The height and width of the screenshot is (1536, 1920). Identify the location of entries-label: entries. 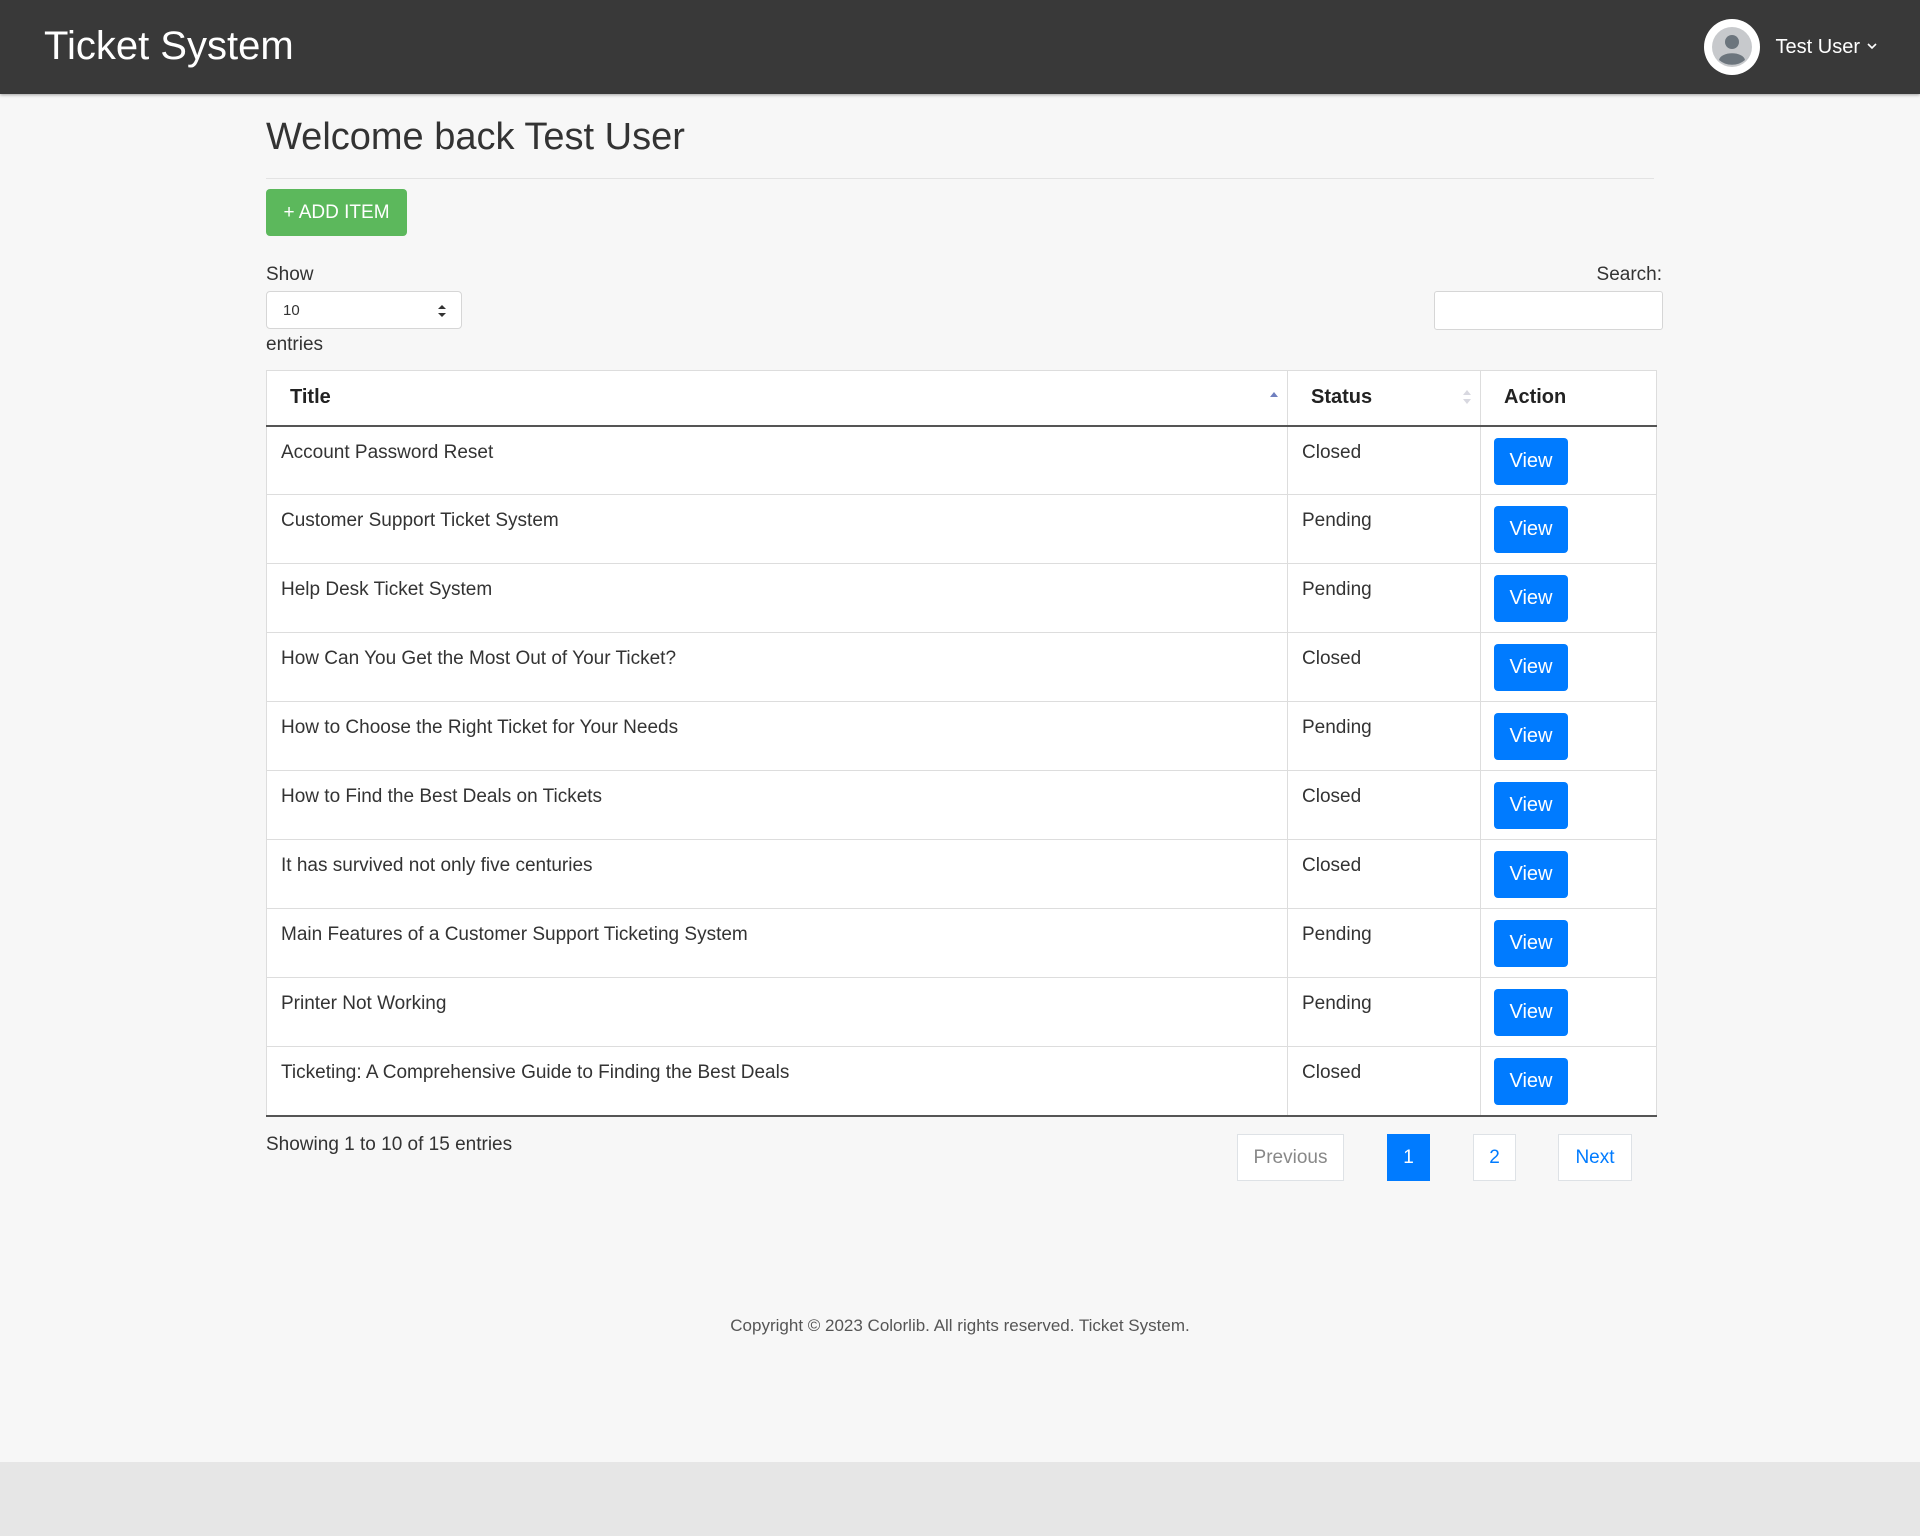
(295, 344).